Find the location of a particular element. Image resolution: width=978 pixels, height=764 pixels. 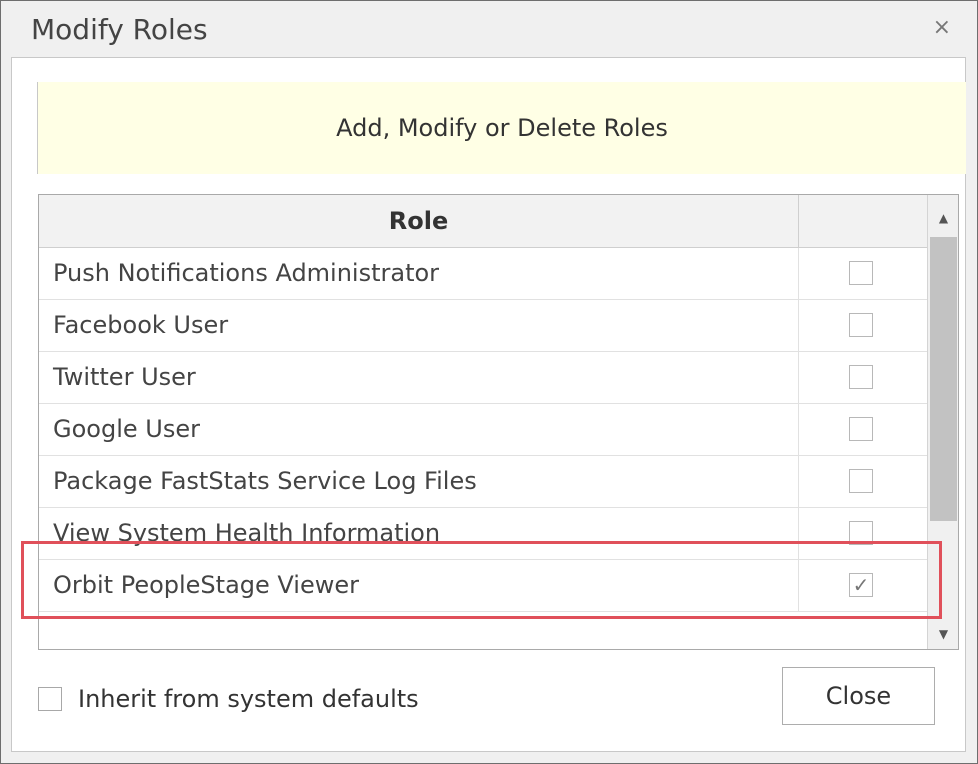

checkmark-icon: ✓ is located at coordinates (861, 585).